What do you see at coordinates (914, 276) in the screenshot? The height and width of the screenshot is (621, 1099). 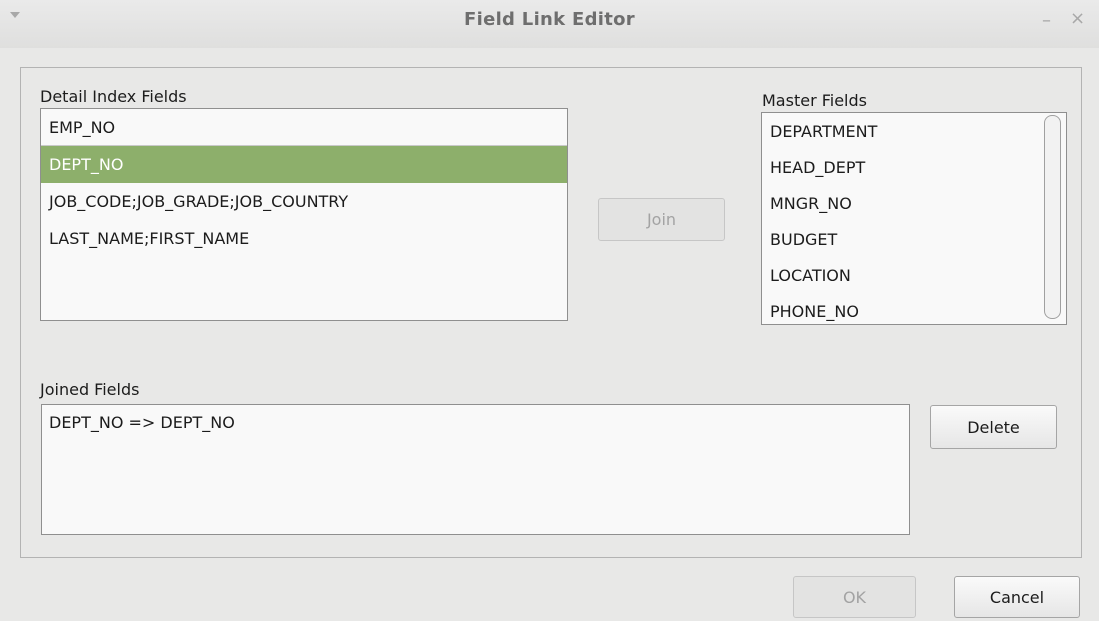 I see `master-field-item: LOCATION` at bounding box center [914, 276].